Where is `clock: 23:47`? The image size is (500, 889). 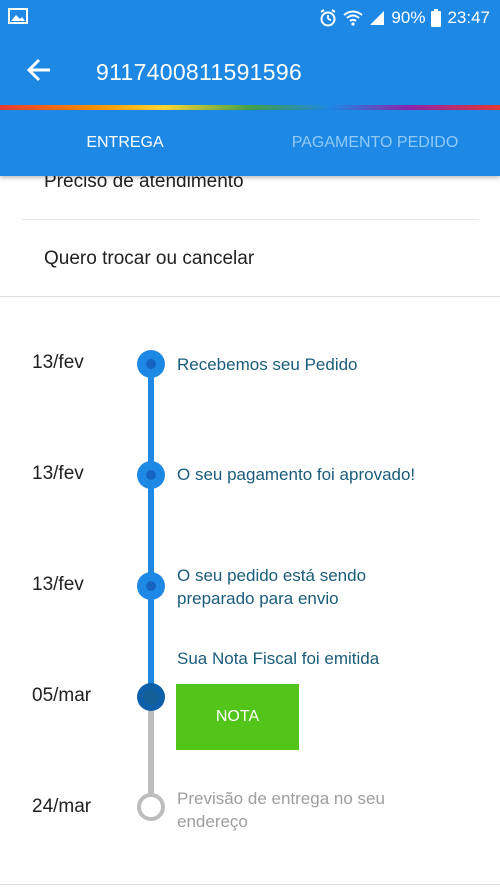 clock: 23:47 is located at coordinates (468, 17).